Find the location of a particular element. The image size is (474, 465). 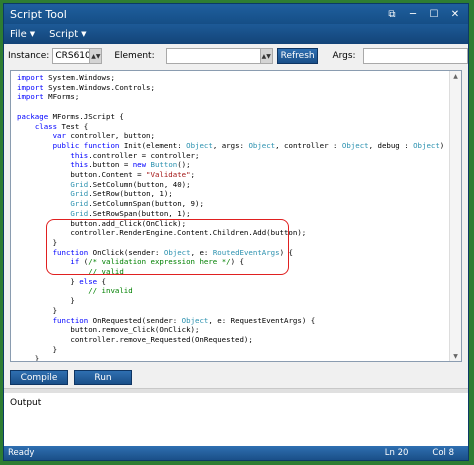

run-button: Run is located at coordinates (103, 377).